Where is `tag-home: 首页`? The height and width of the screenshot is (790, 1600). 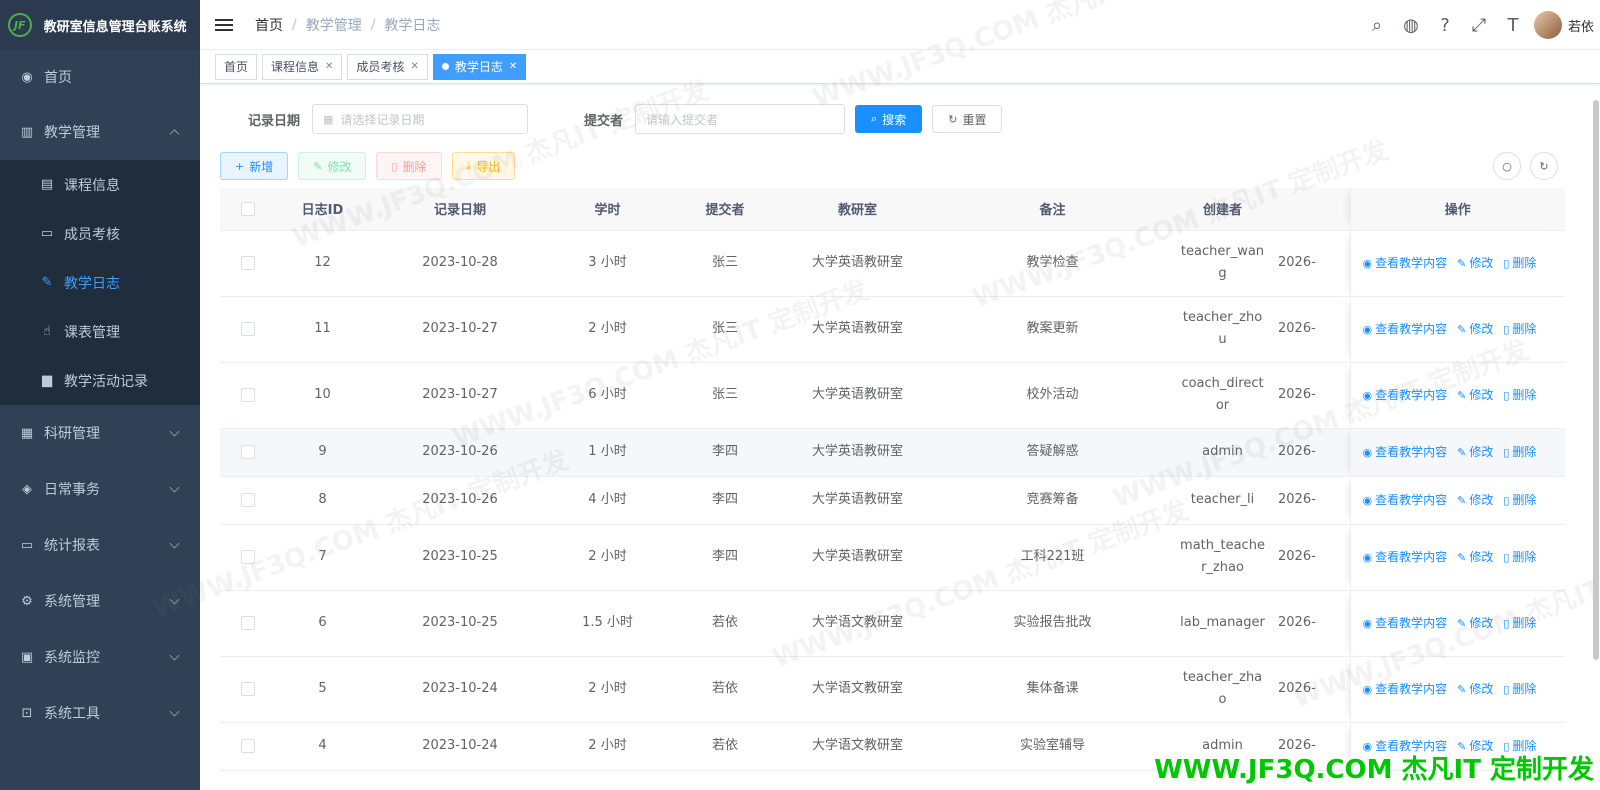
tag-home: 首页 is located at coordinates (236, 66).